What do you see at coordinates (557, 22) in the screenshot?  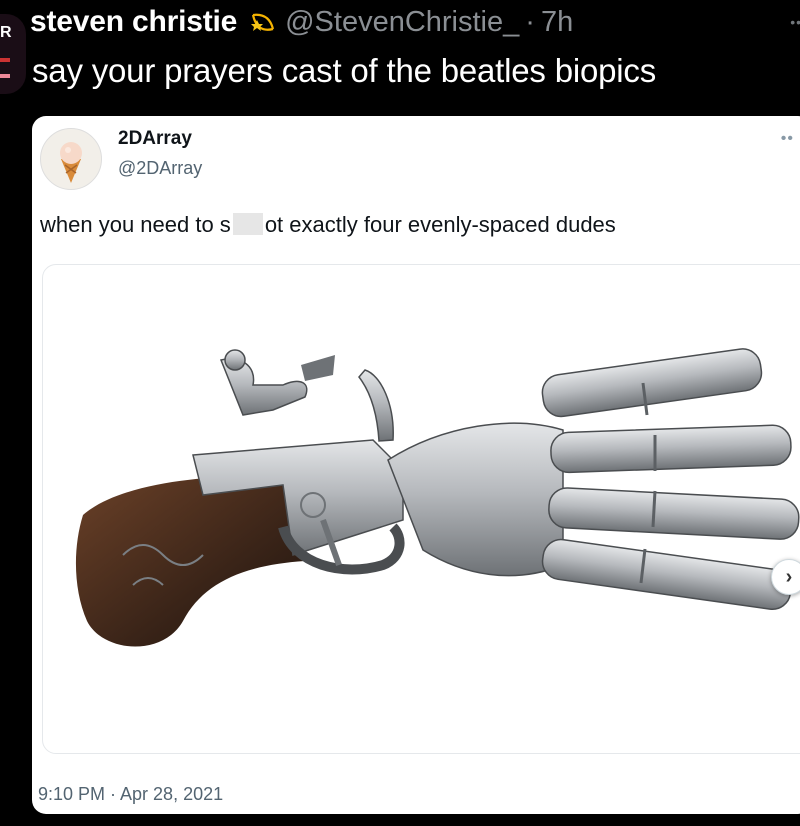 I see `post-time: 7h` at bounding box center [557, 22].